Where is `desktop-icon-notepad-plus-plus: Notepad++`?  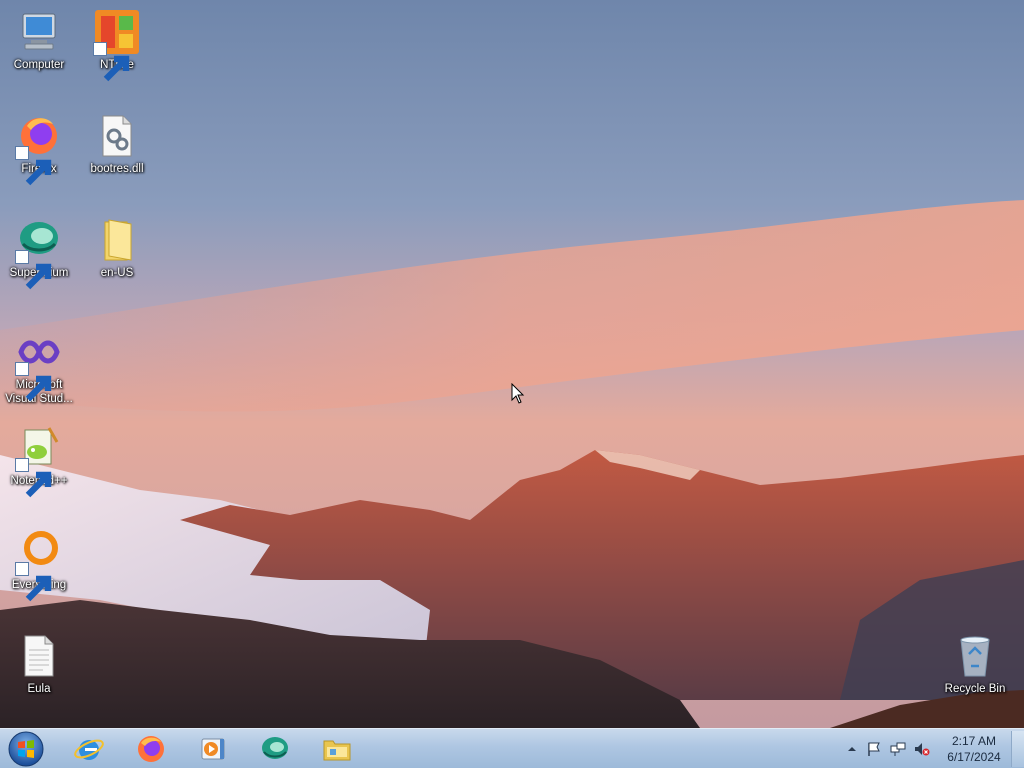
desktop-icon-notepad-plus-plus: Notepad++ is located at coordinates (39, 461).